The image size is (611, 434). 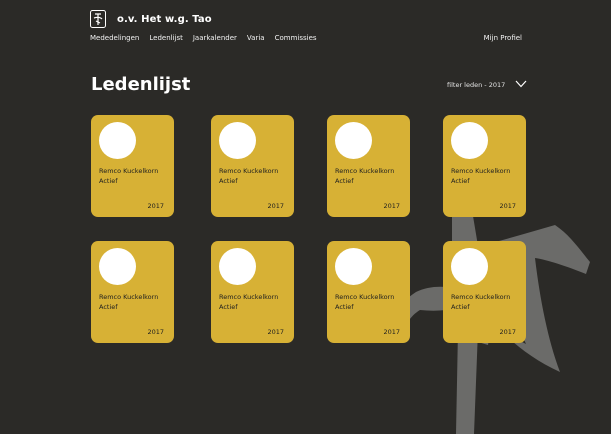 What do you see at coordinates (521, 84) in the screenshot?
I see `chevron-down-icon` at bounding box center [521, 84].